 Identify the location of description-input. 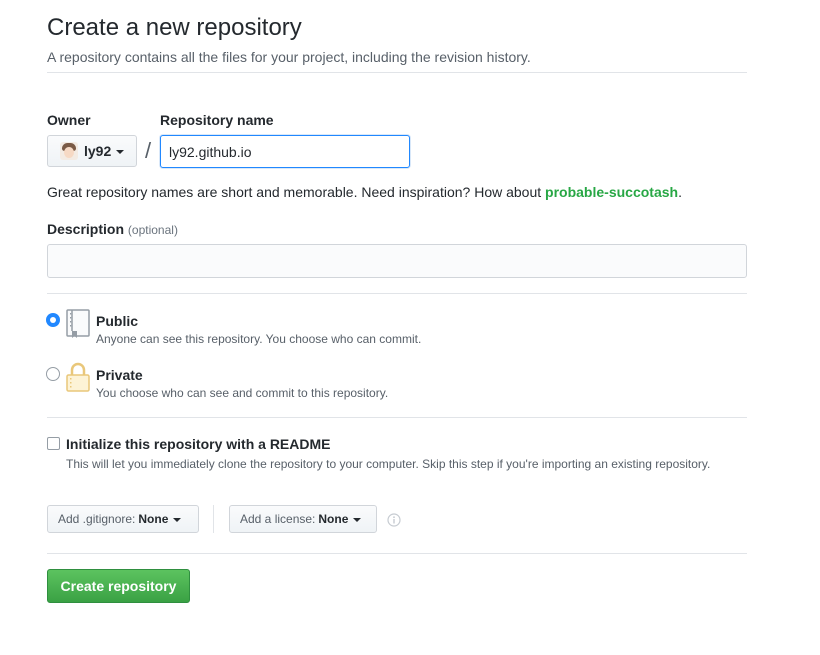
(397, 261).